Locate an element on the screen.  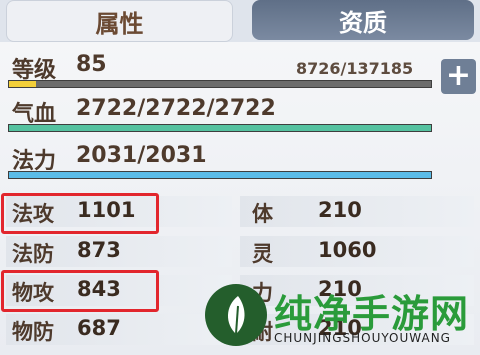
stat-name-constitution: 体 is located at coordinates (262, 214).